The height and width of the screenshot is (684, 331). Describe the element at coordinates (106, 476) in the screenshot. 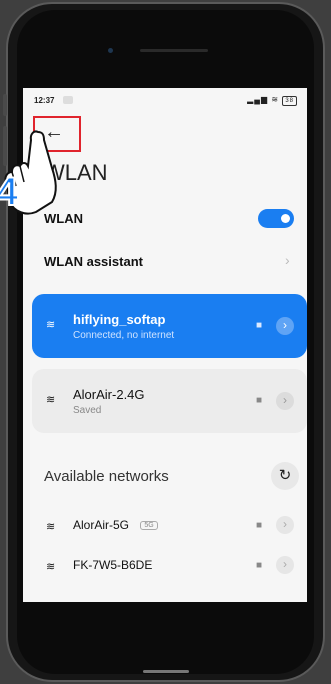

I see `available-networks-title: Available networks` at that location.